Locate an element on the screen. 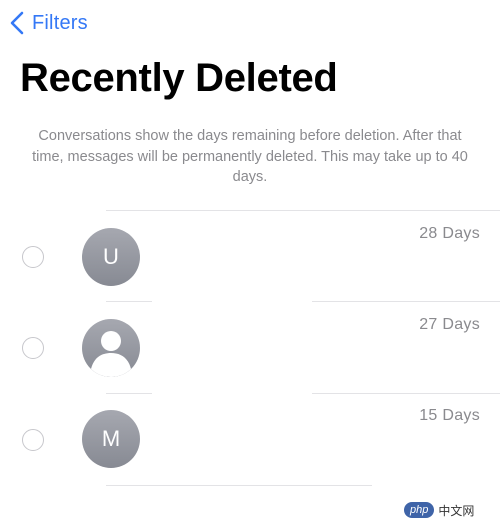 This screenshot has height=525, width=500. avatar-initial: U is located at coordinates (111, 256).